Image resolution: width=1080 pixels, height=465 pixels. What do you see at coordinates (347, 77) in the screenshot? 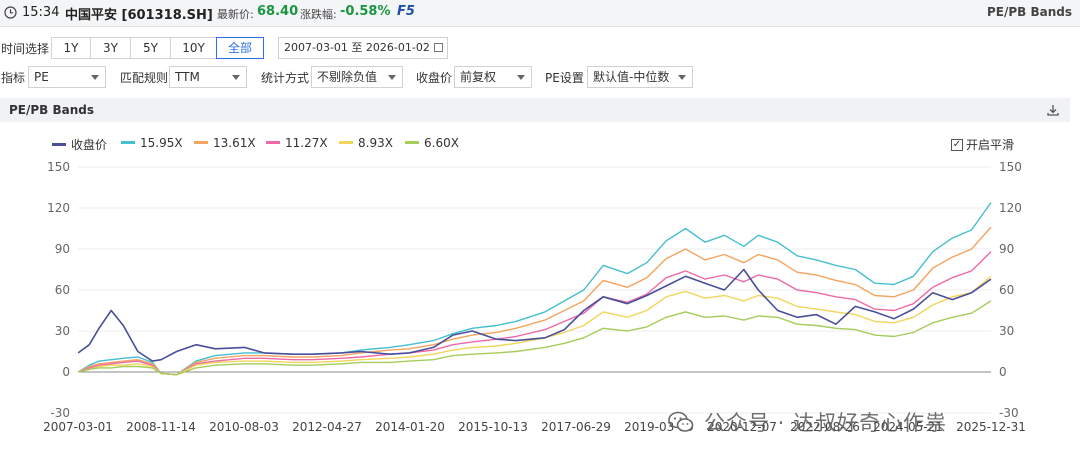
I see `stat-value: 不剔除负值` at bounding box center [347, 77].